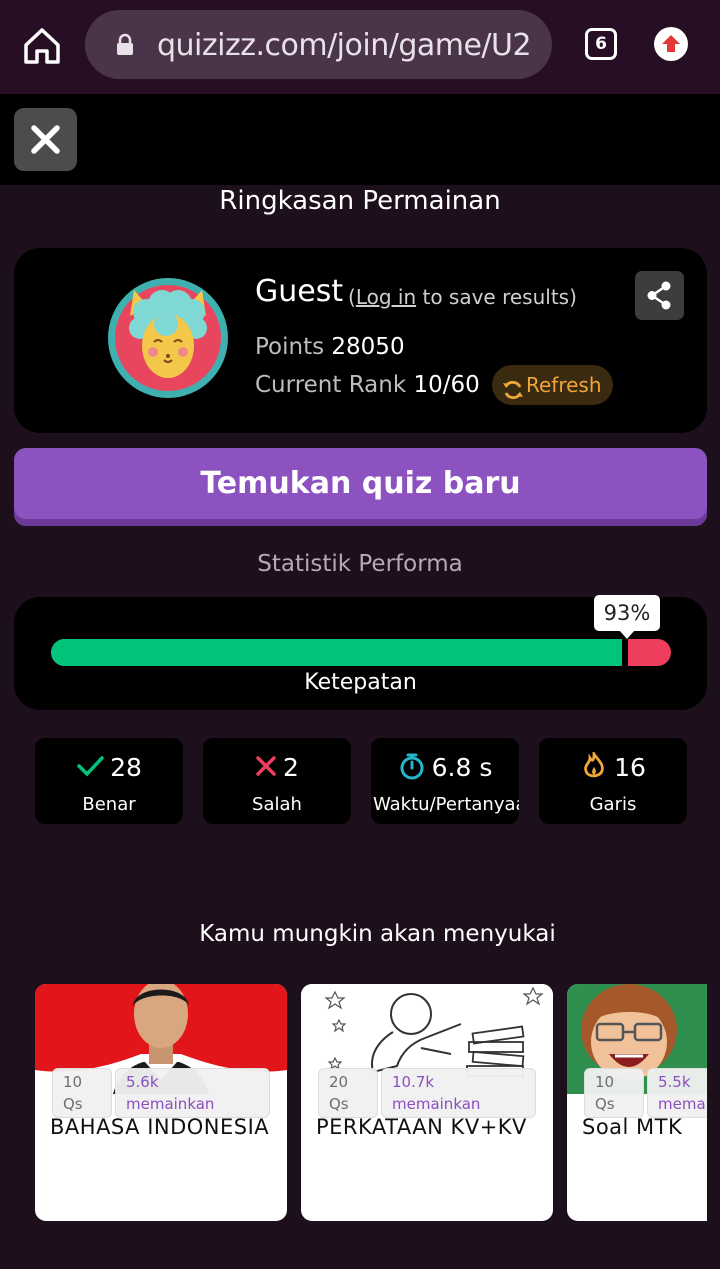 The width and height of the screenshot is (720, 1269). What do you see at coordinates (192, 1093) in the screenshot?
I see `quiz-play-count: 5.6k memainkan` at bounding box center [192, 1093].